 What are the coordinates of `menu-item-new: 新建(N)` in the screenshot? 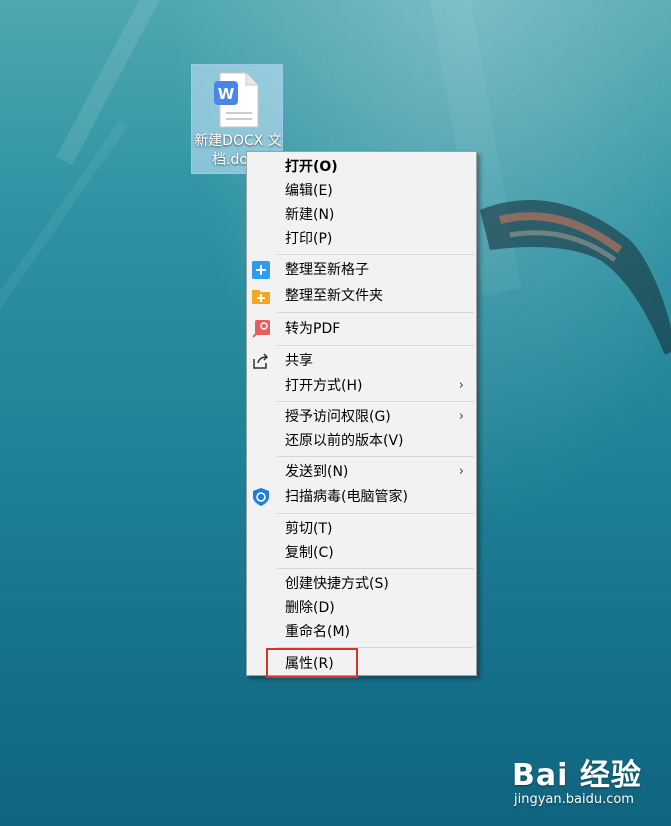 It's located at (361, 215).